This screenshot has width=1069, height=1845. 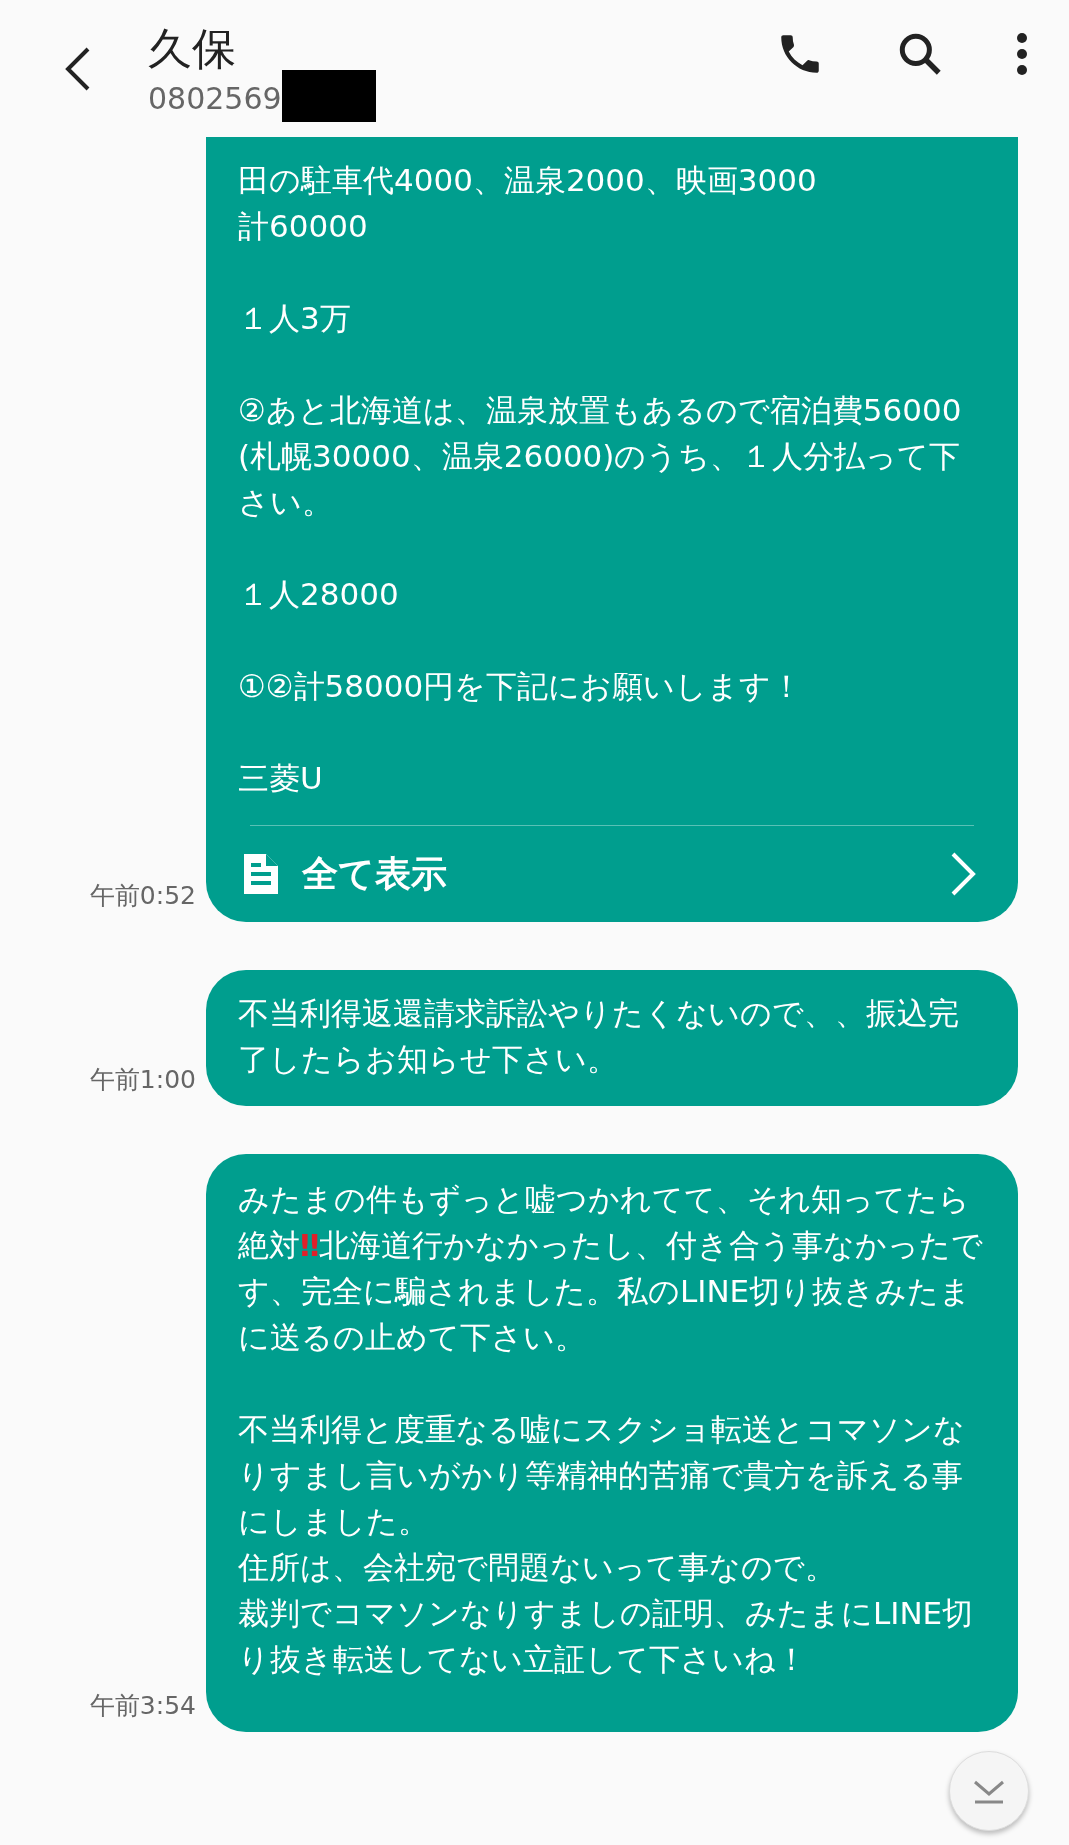 I want to click on message-text: １人28000, so click(x=319, y=594).